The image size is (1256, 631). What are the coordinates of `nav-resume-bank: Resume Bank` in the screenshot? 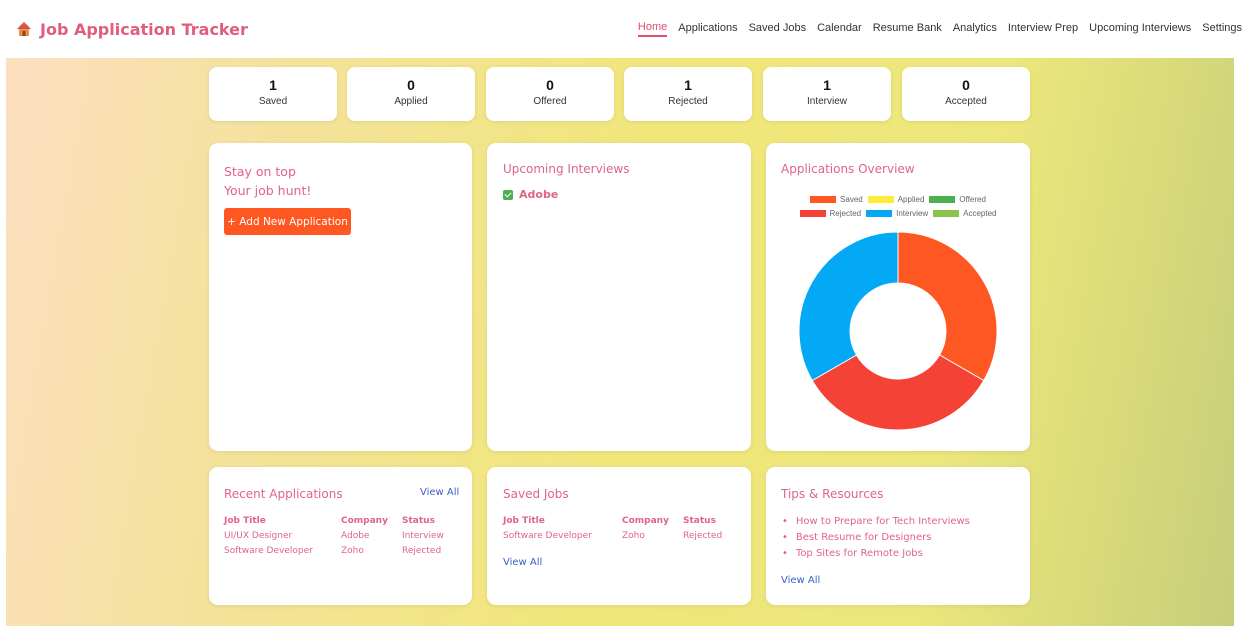 It's located at (907, 29).